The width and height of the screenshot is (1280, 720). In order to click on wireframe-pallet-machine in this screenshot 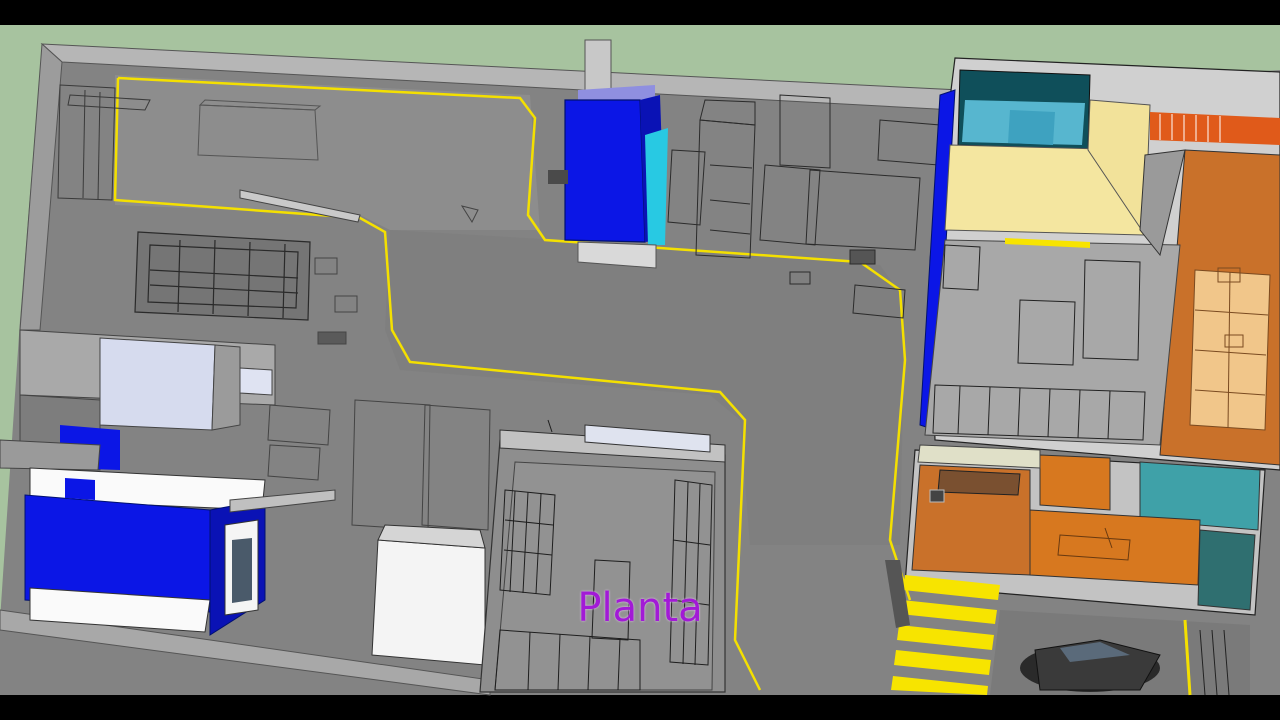, I will do `click(222, 276)`.